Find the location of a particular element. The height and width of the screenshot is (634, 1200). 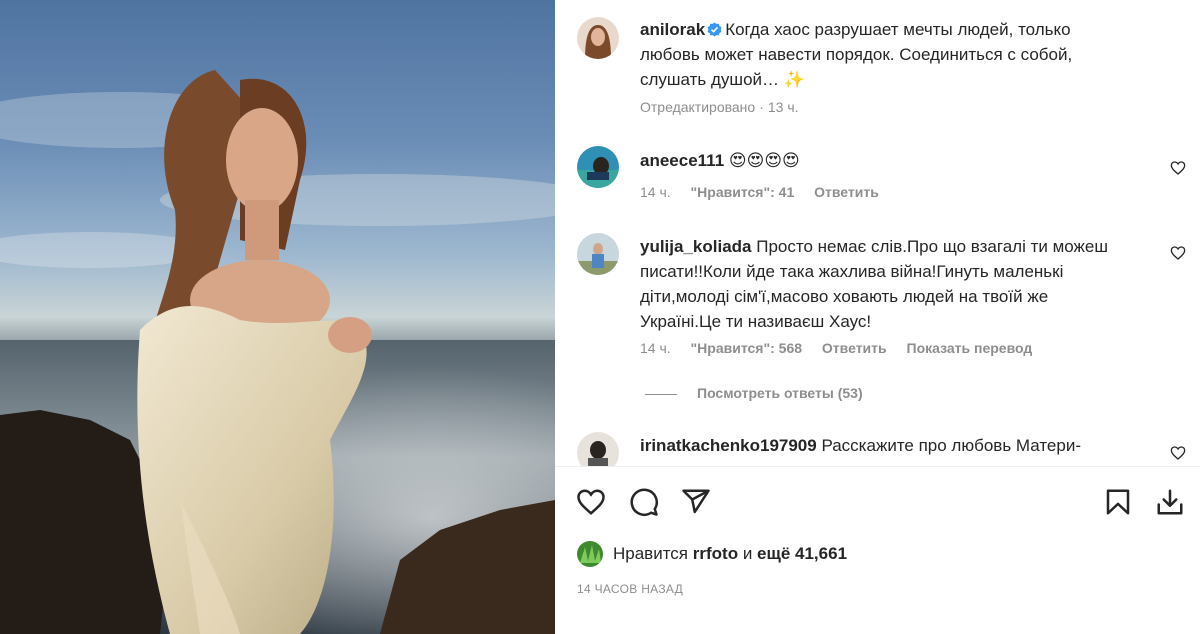

posted-time: 14 ЧАСОВ НАЗАД is located at coordinates (630, 589).